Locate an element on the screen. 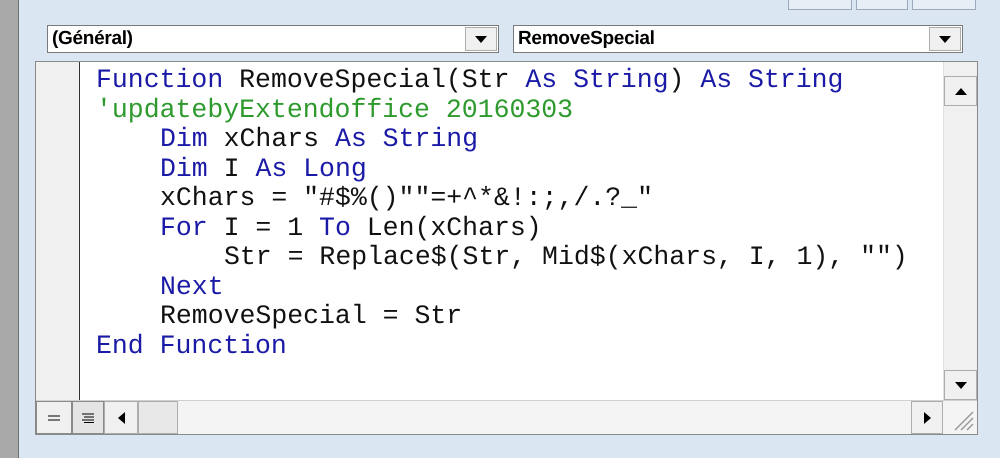  code-line: RemoveSpecial = Str is located at coordinates (311, 317).